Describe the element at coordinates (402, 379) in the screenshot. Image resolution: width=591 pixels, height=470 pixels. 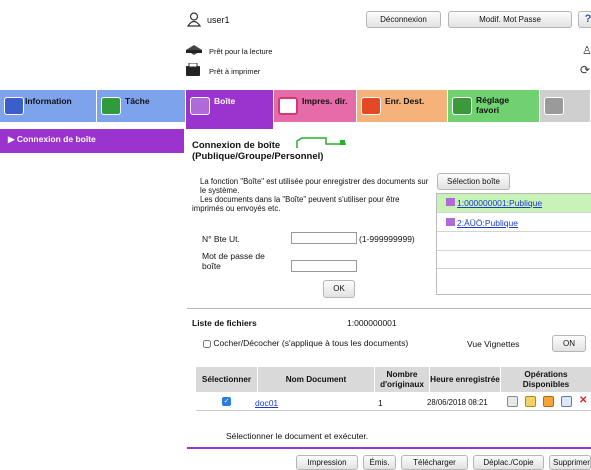
I see `header-originals: Nombre d'originaux` at that location.